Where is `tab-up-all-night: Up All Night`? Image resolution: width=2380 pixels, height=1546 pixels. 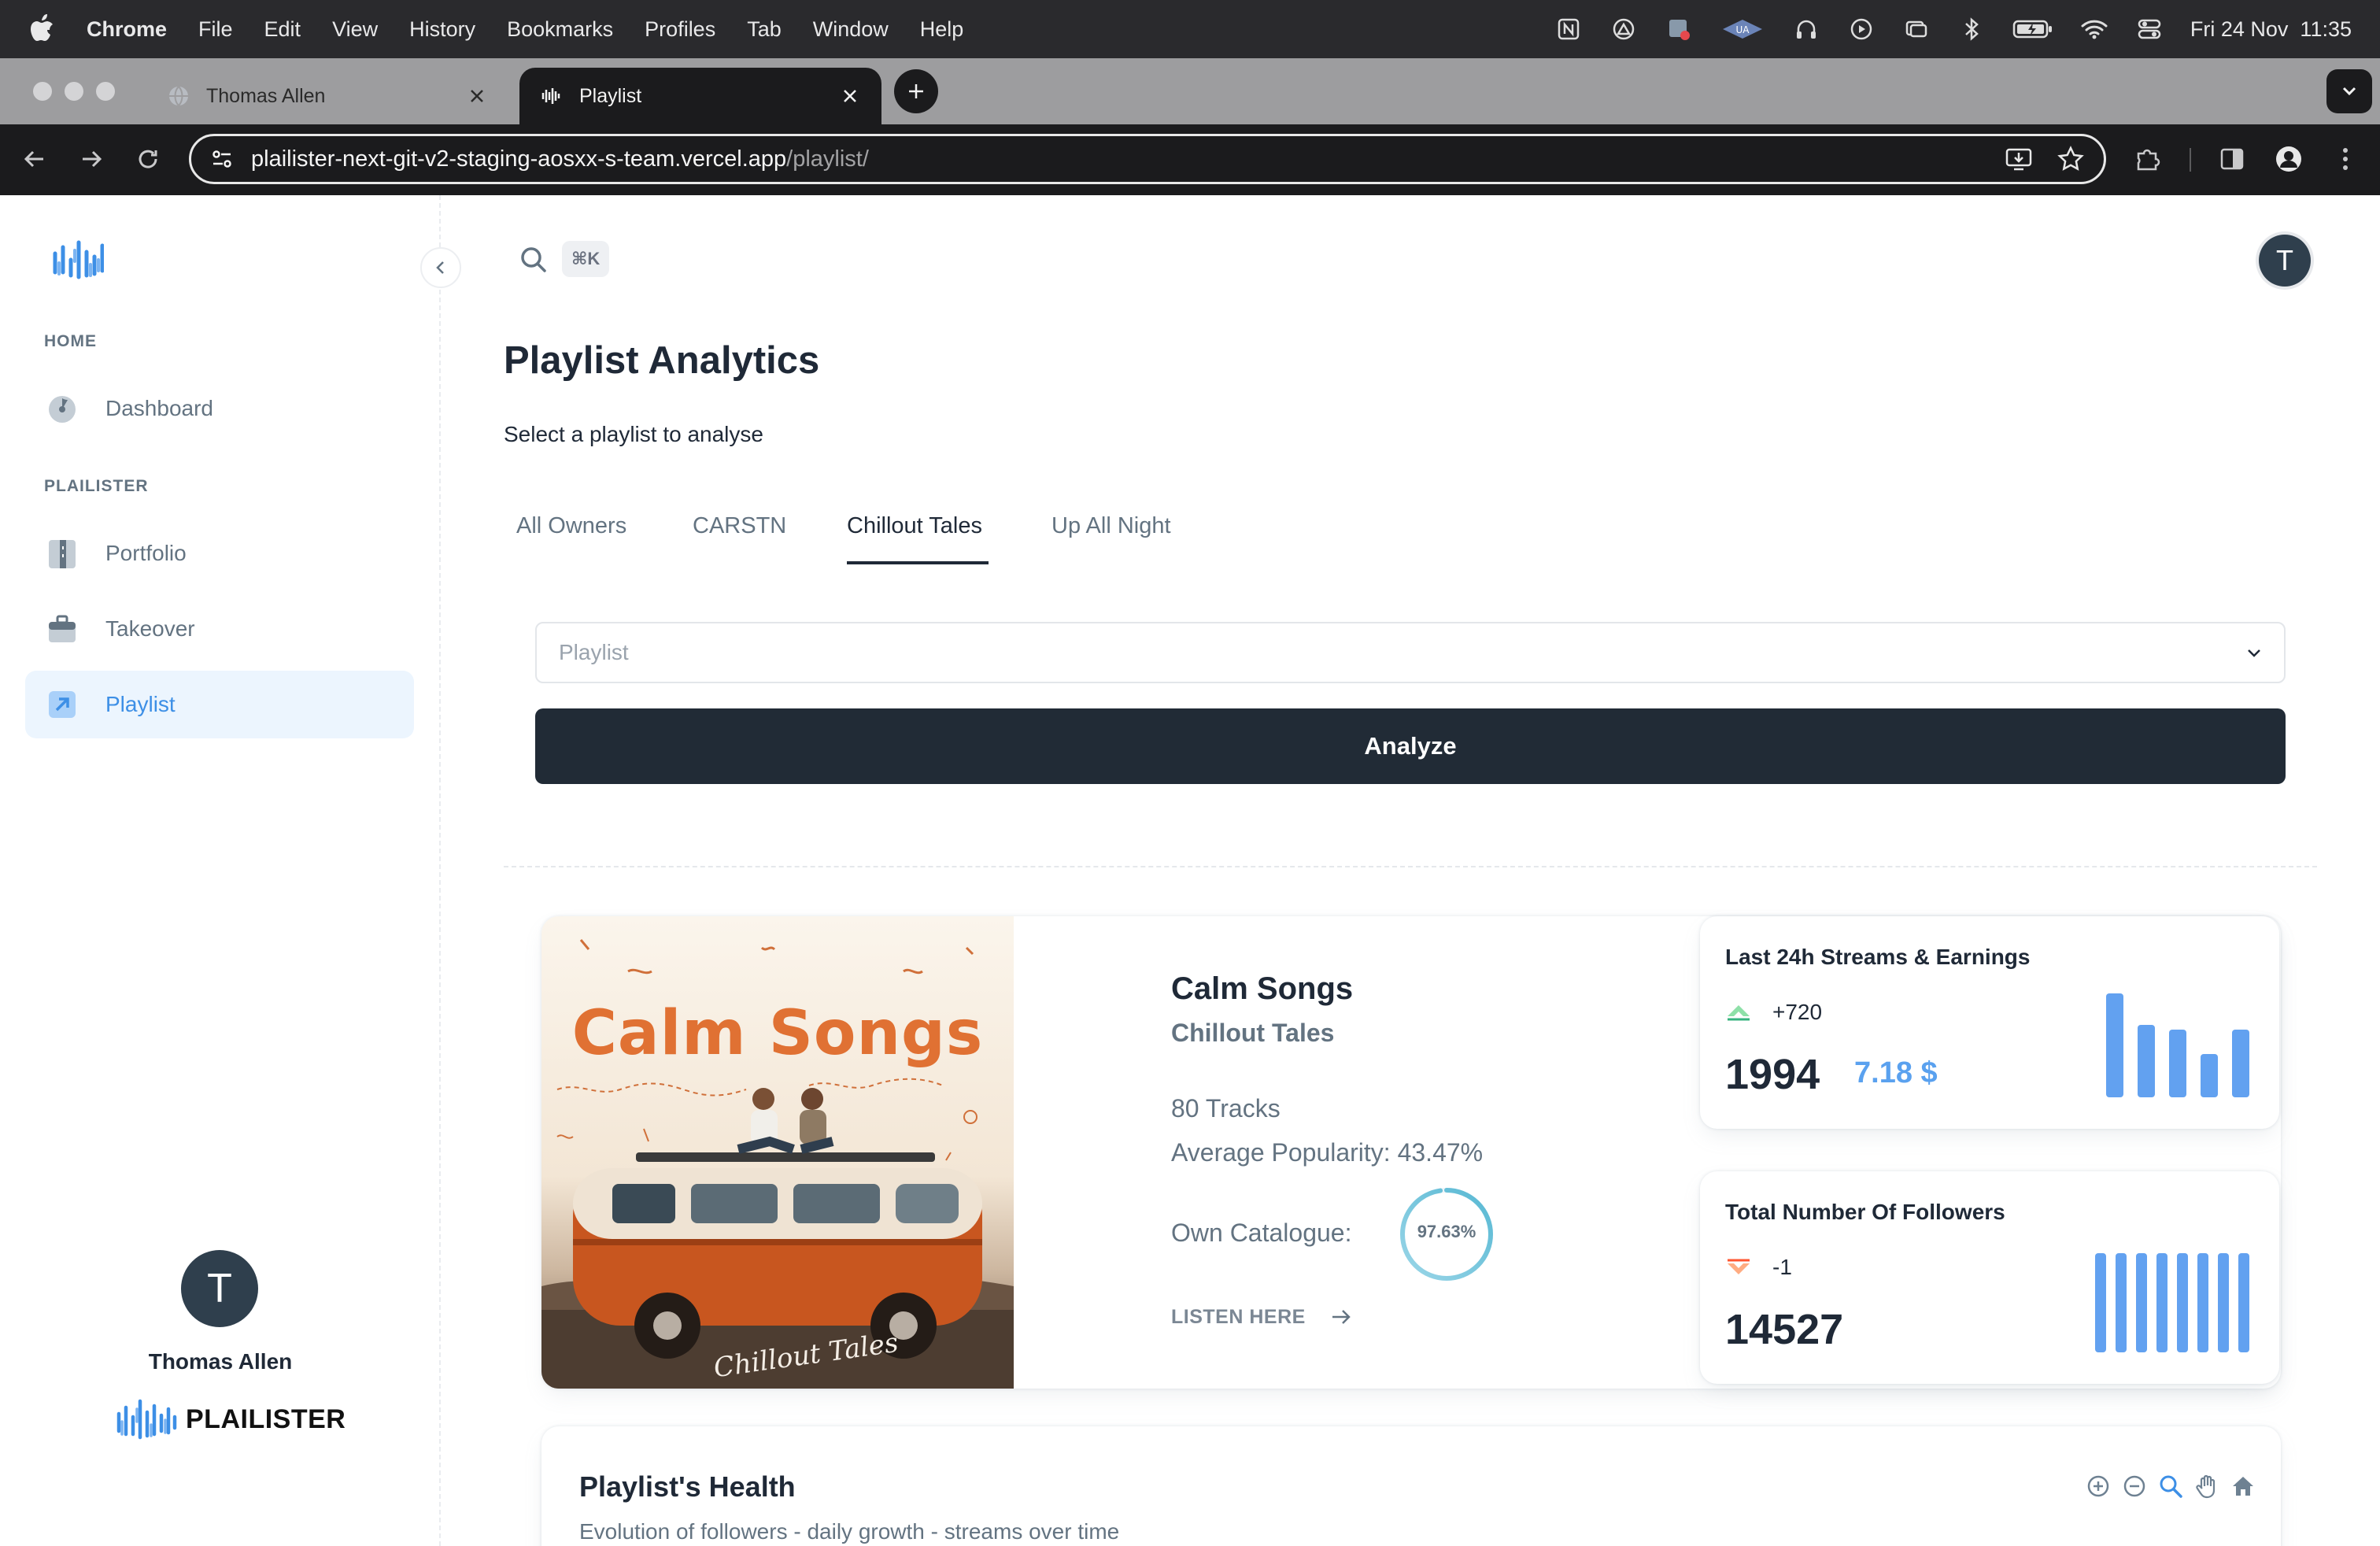
tab-up-all-night: Up All Night is located at coordinates (1111, 526).